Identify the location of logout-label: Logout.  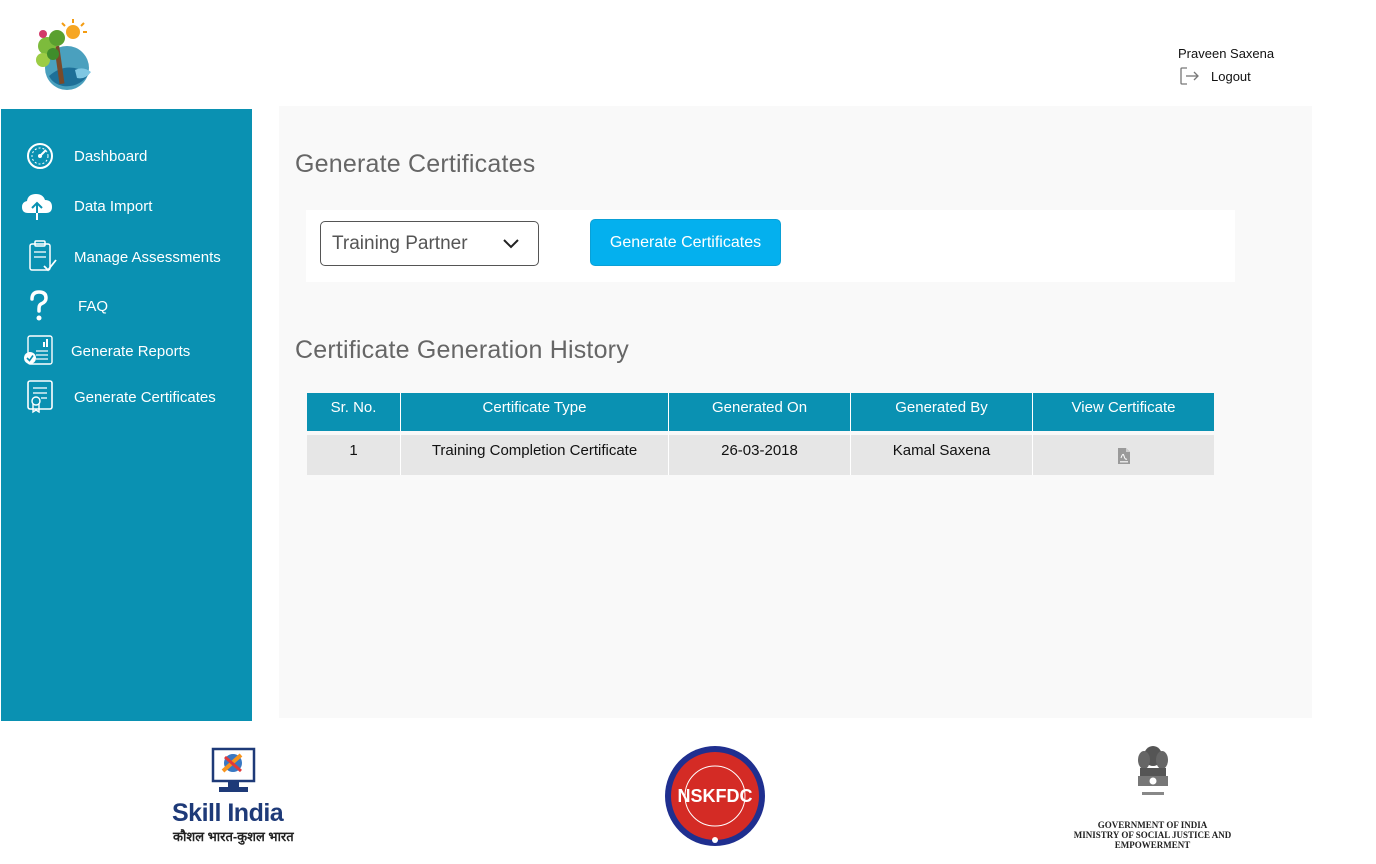
(1231, 76).